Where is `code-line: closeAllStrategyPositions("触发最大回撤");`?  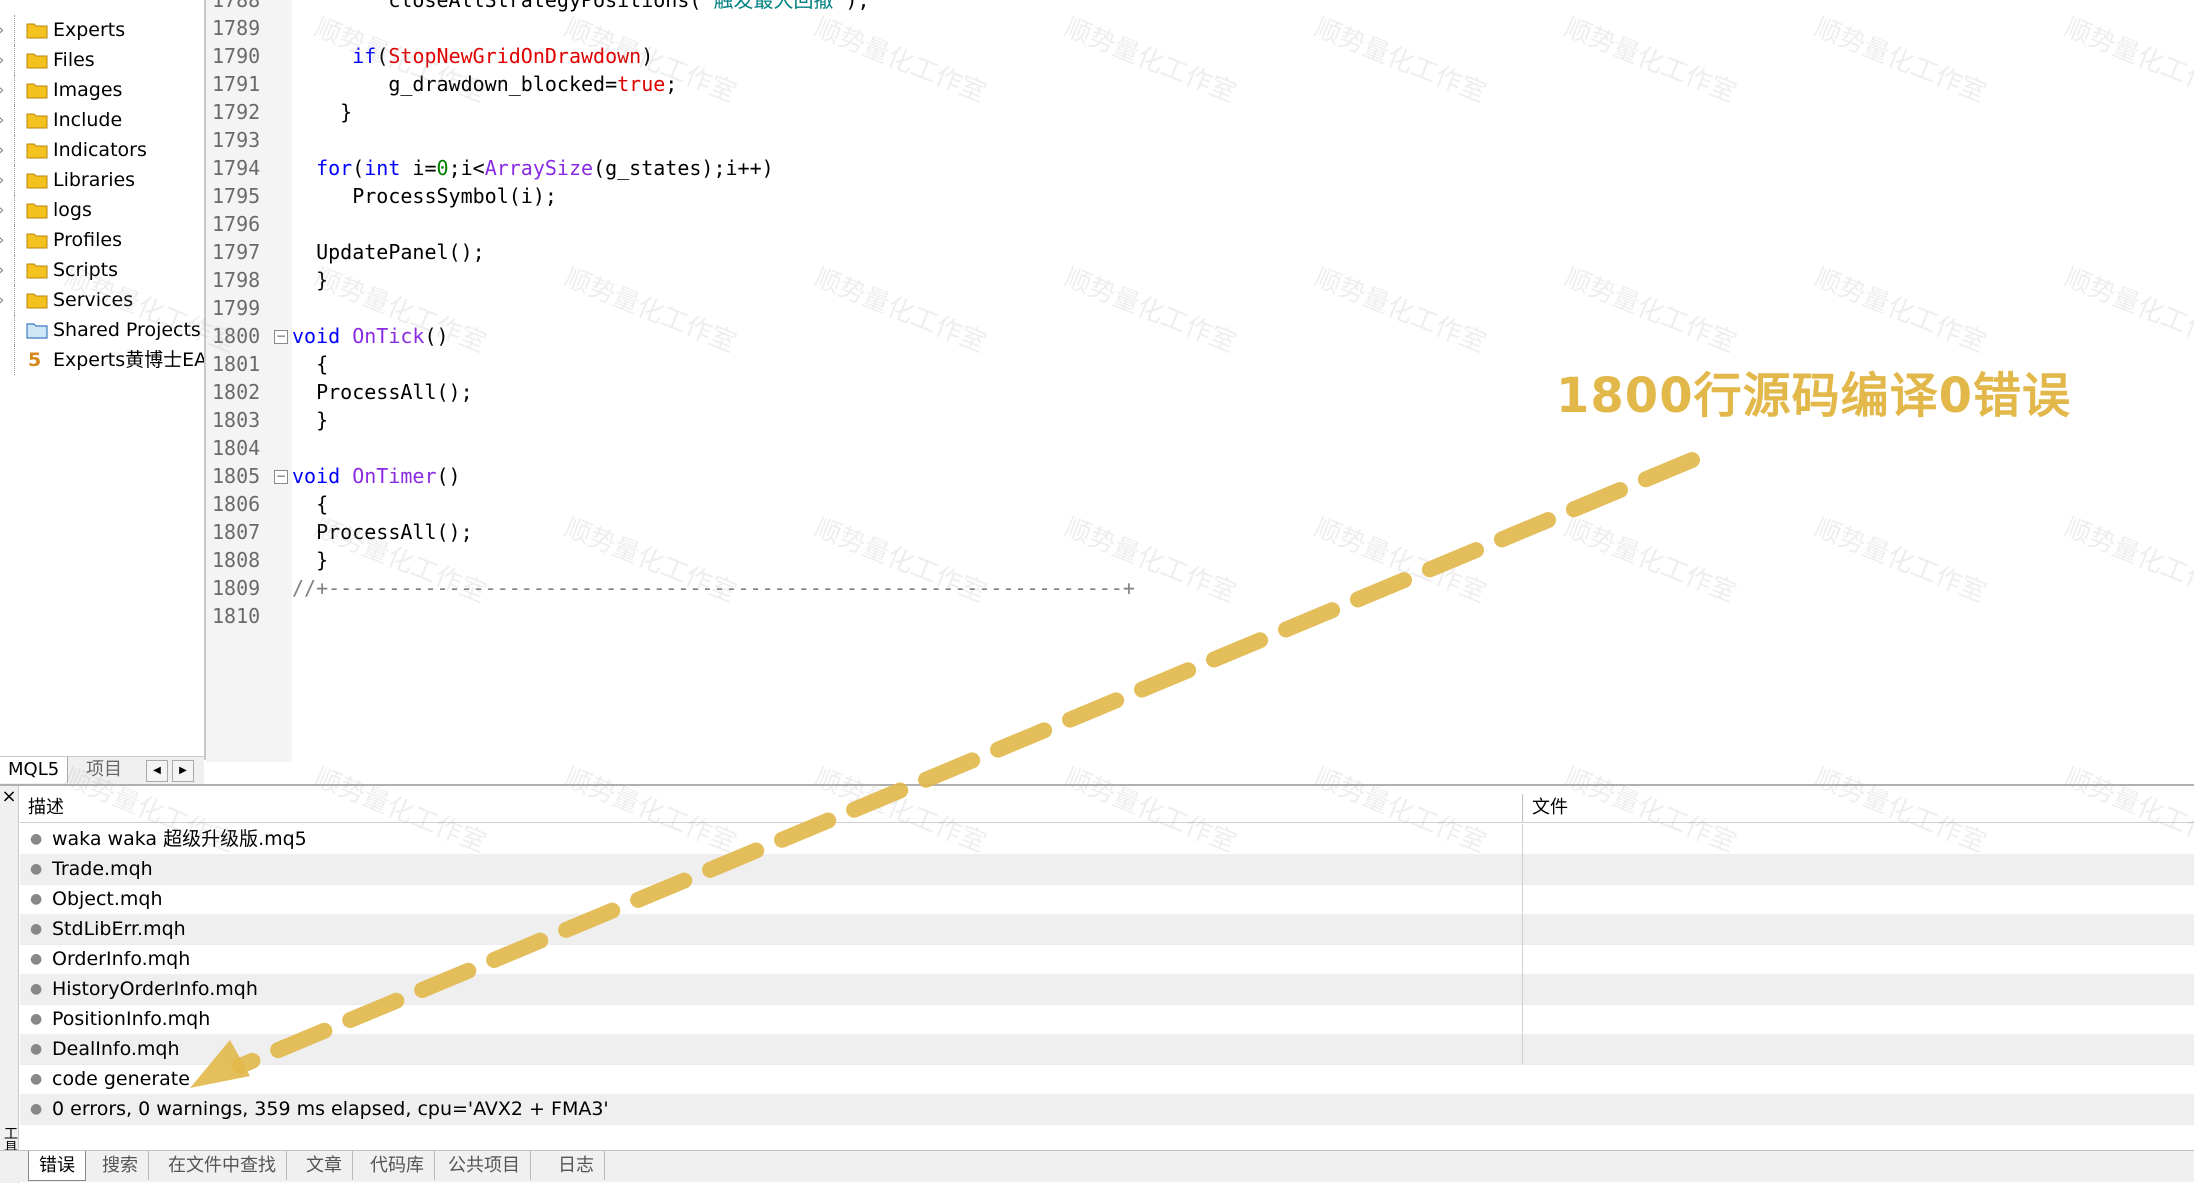
code-line: closeAllStrategyPositions("触发最大回撤"); is located at coordinates (580, 7).